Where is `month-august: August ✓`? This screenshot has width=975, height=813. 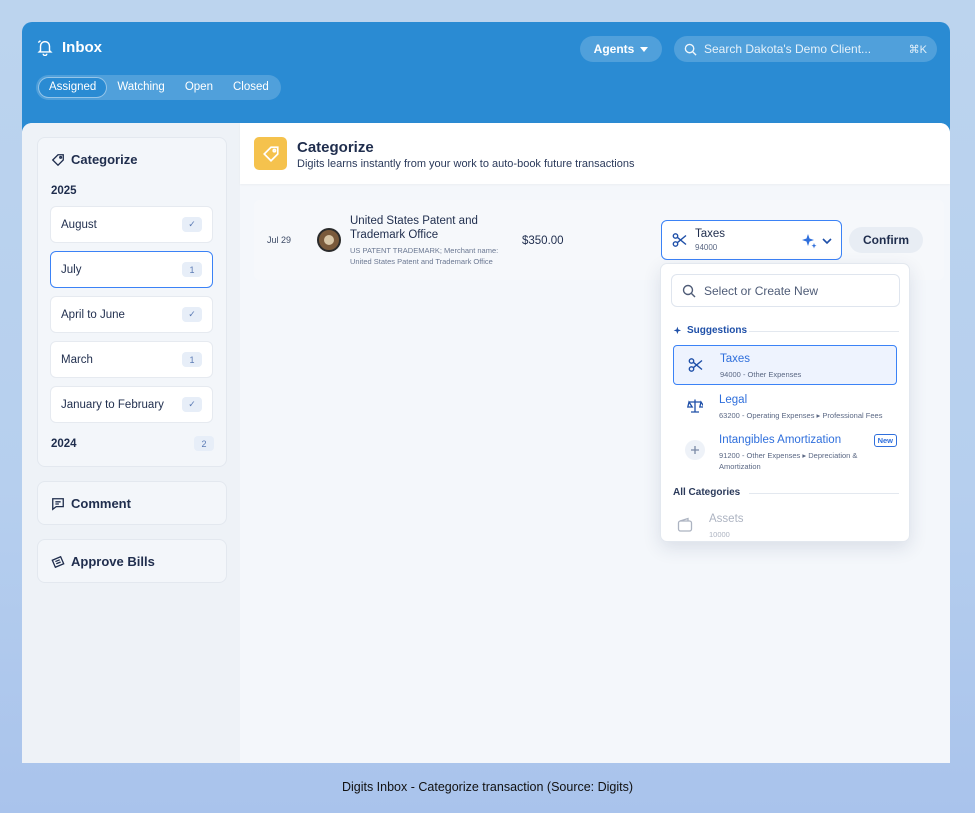 month-august: August ✓ is located at coordinates (131, 224).